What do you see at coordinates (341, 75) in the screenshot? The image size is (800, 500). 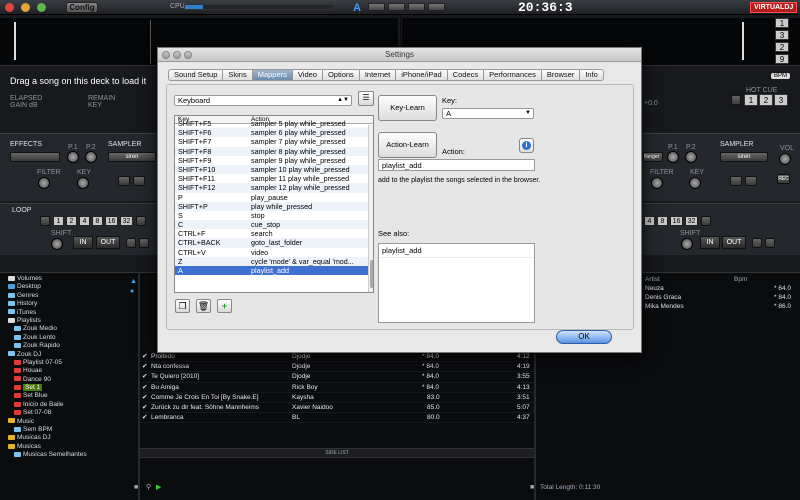 I see `tab-options: Options` at bounding box center [341, 75].